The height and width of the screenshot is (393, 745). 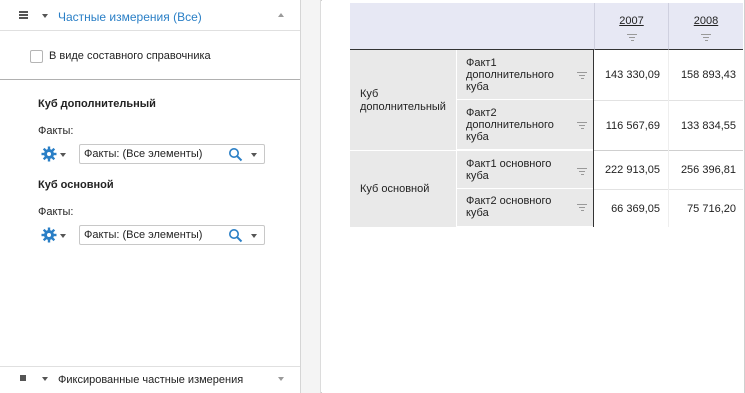 I want to click on composite-dictionary-label: В виде составного справочника, so click(x=130, y=56).